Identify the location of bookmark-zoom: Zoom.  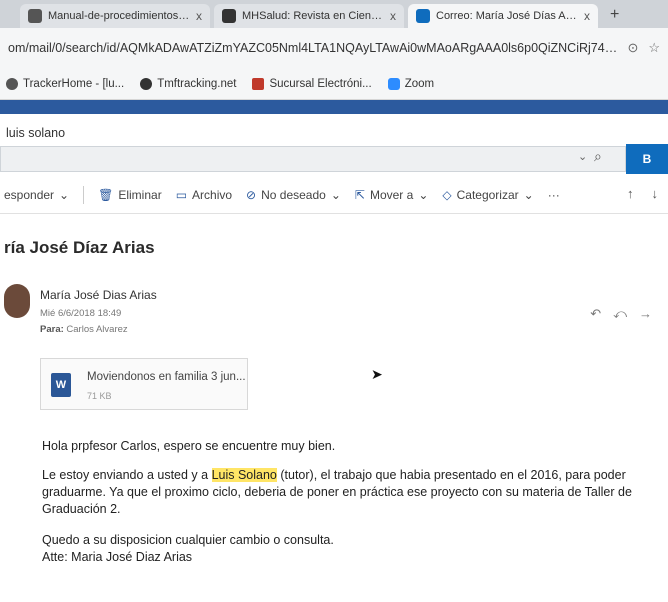
(411, 83).